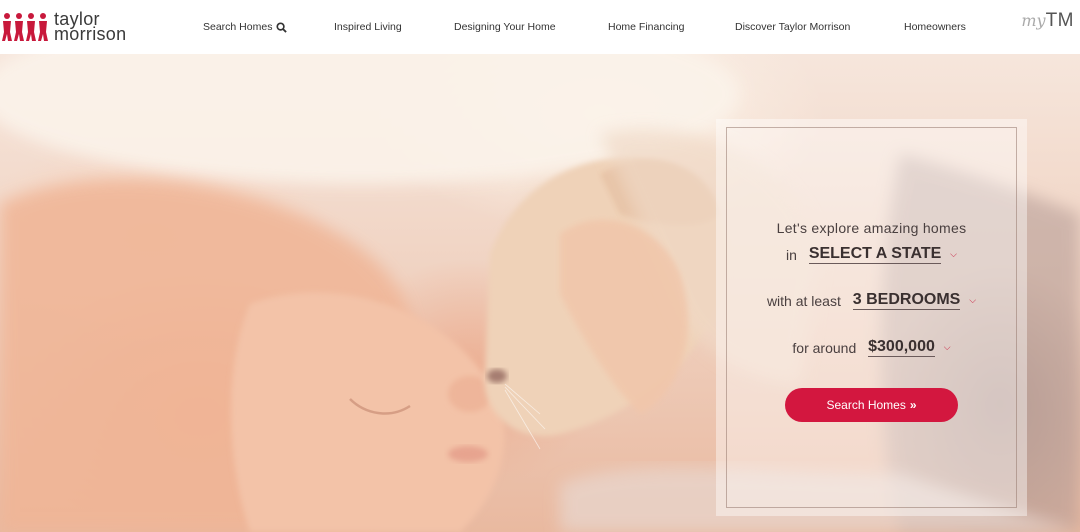 The image size is (1080, 532). I want to click on state-select: SELECT A STATE, so click(875, 254).